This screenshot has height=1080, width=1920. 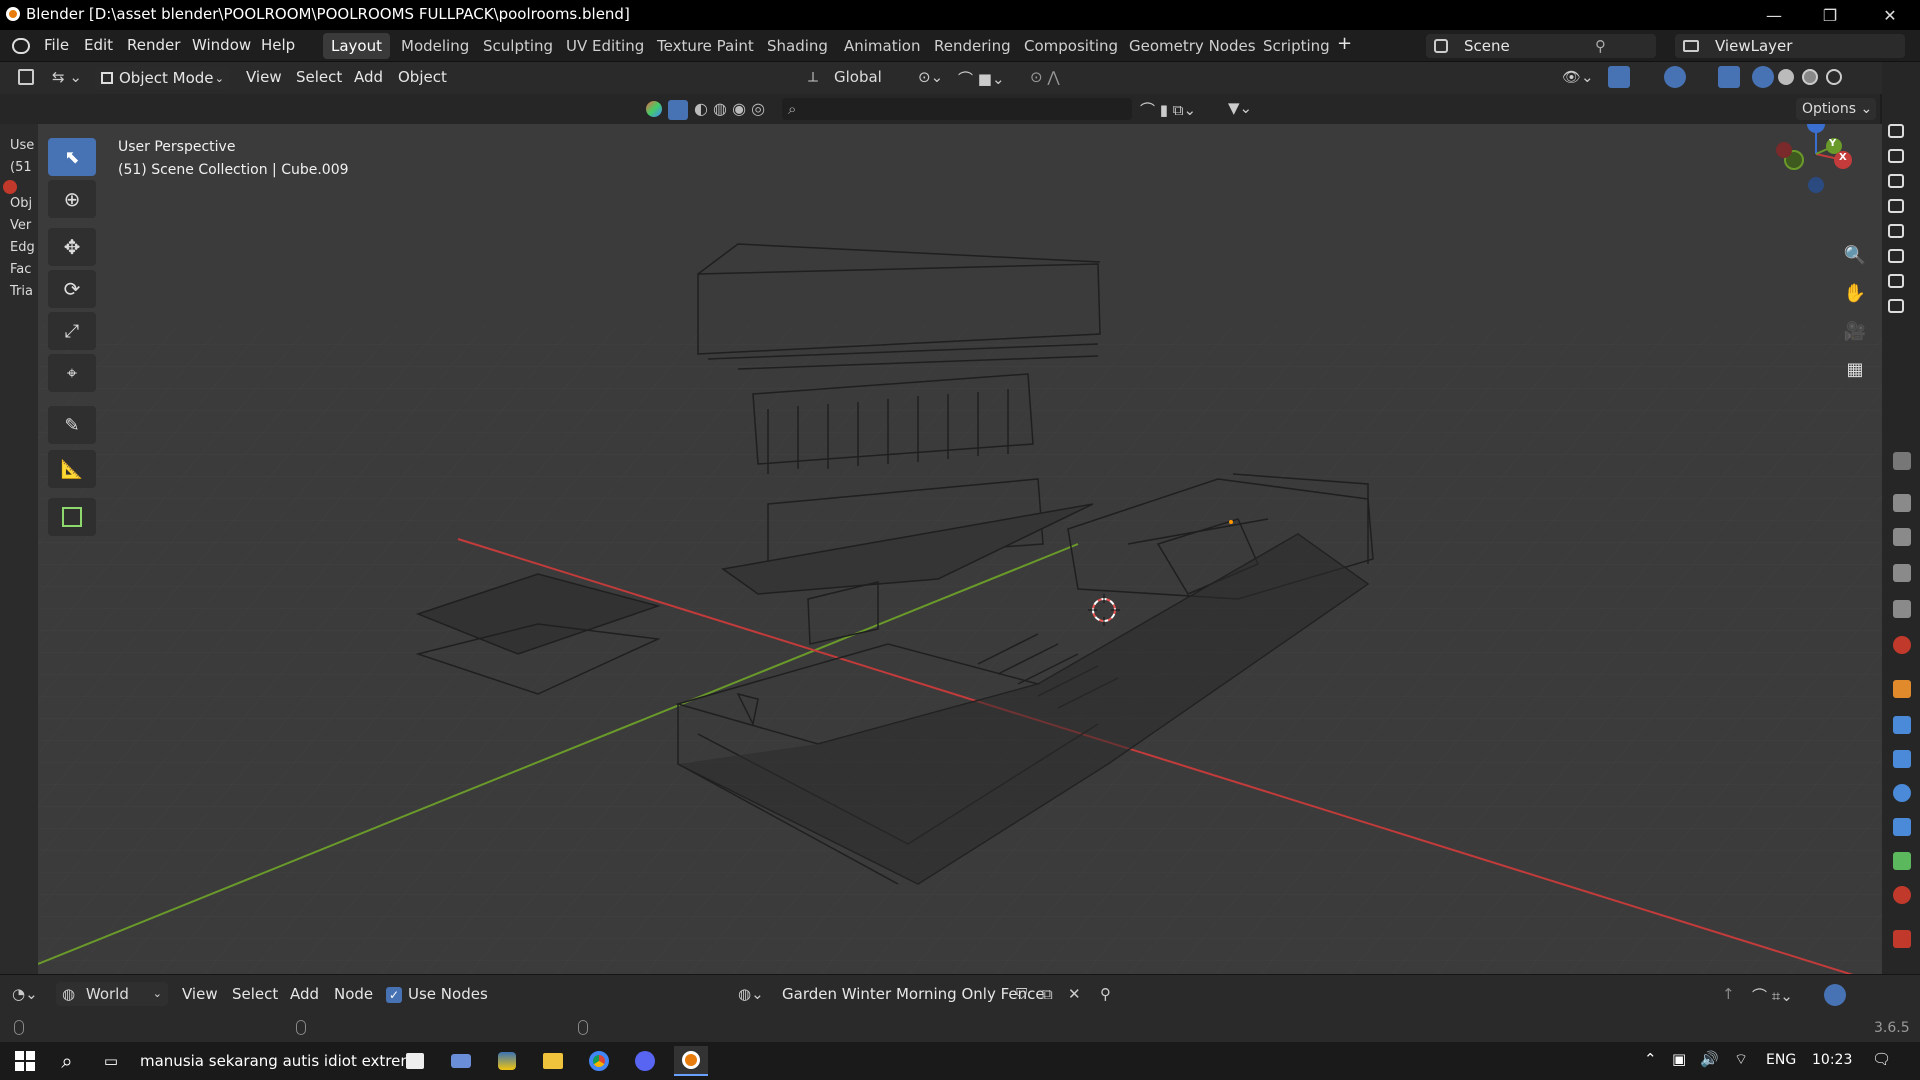 What do you see at coordinates (72, 157) in the screenshot?
I see `select-box-tool: ⬉` at bounding box center [72, 157].